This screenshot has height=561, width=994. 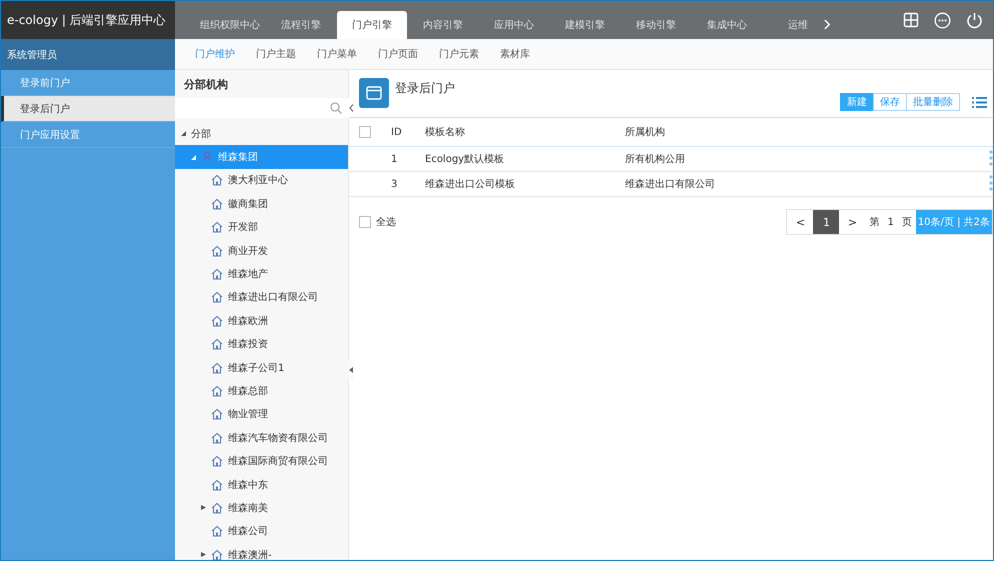 I want to click on module-tab: 运维, so click(x=798, y=25).